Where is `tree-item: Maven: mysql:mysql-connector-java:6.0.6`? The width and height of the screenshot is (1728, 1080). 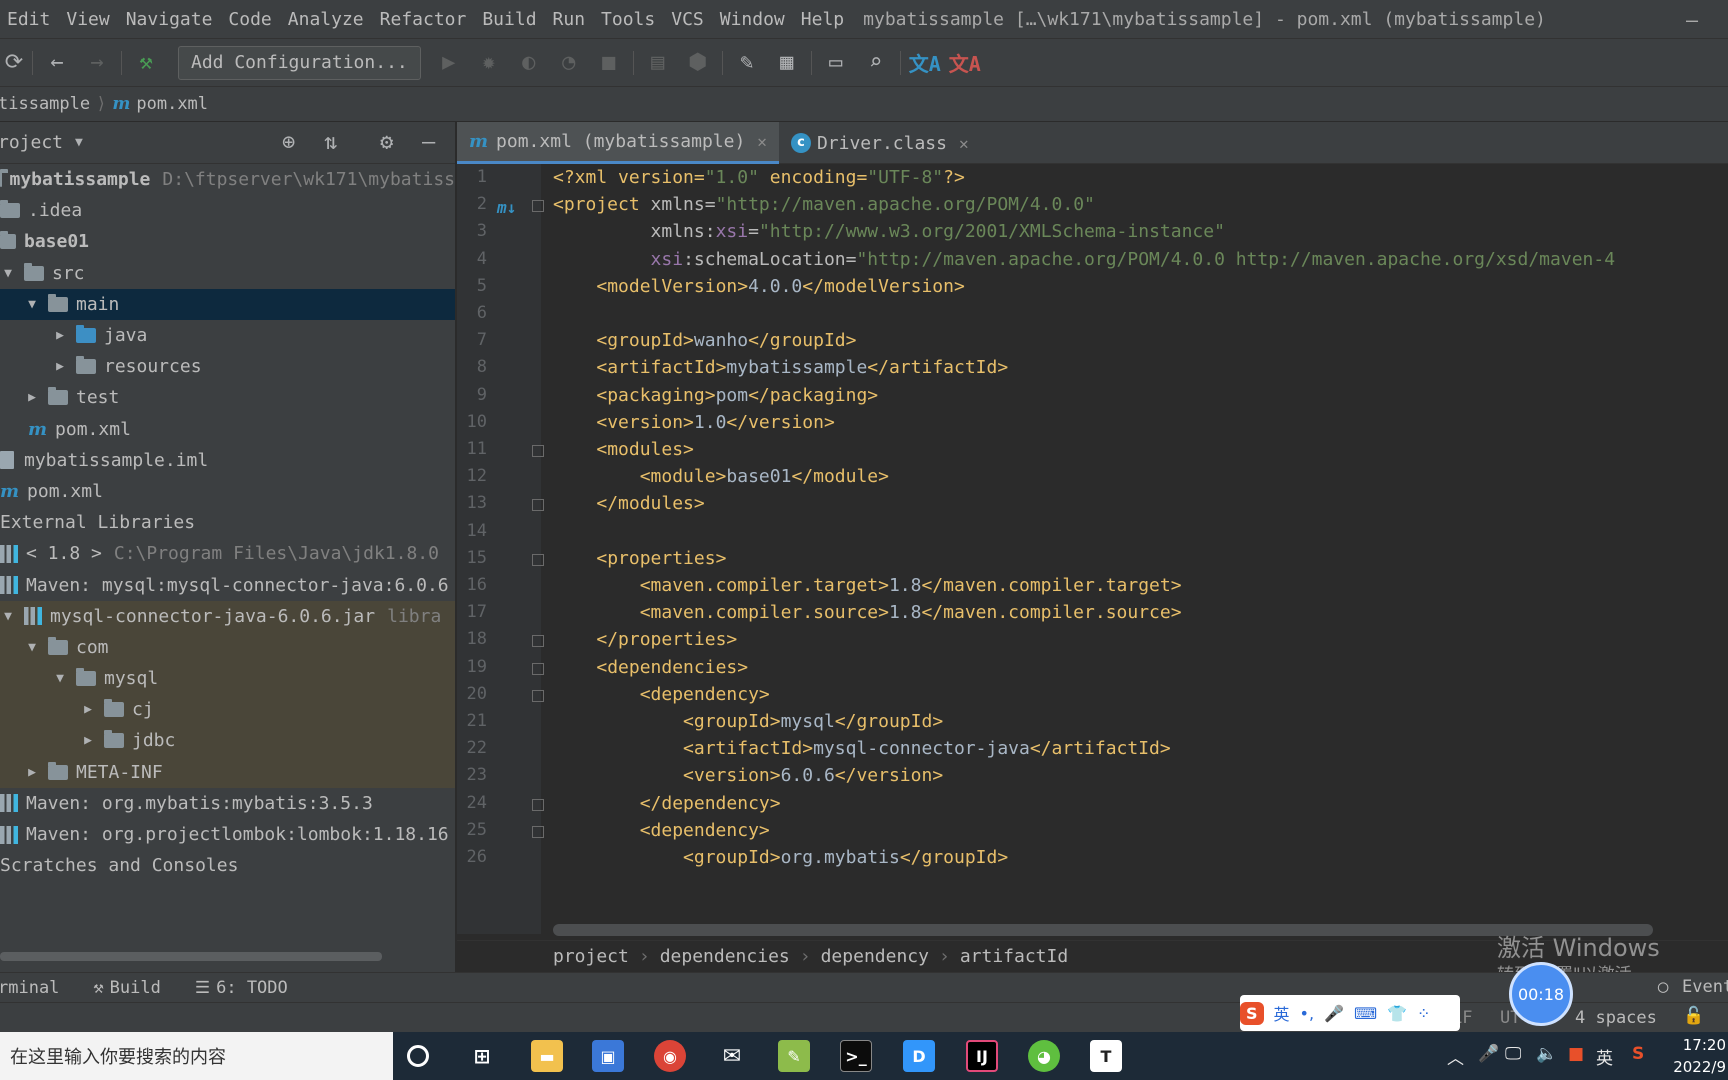
tree-item: Maven: mysql:mysql-connector-java:6.0.6 is located at coordinates (227, 584).